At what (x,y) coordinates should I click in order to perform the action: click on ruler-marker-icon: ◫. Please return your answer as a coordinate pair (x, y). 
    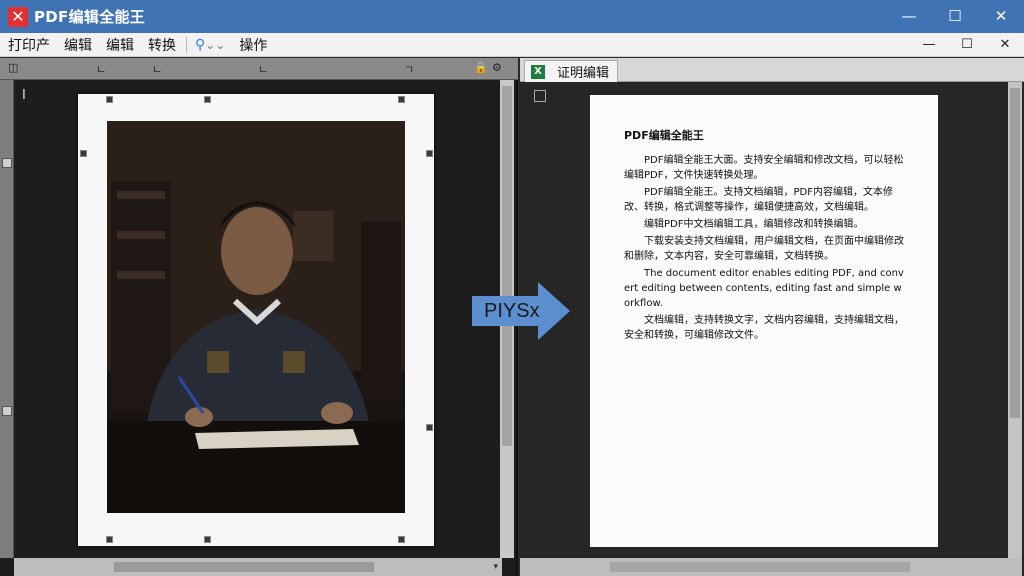
    Looking at the image, I should click on (13, 67).